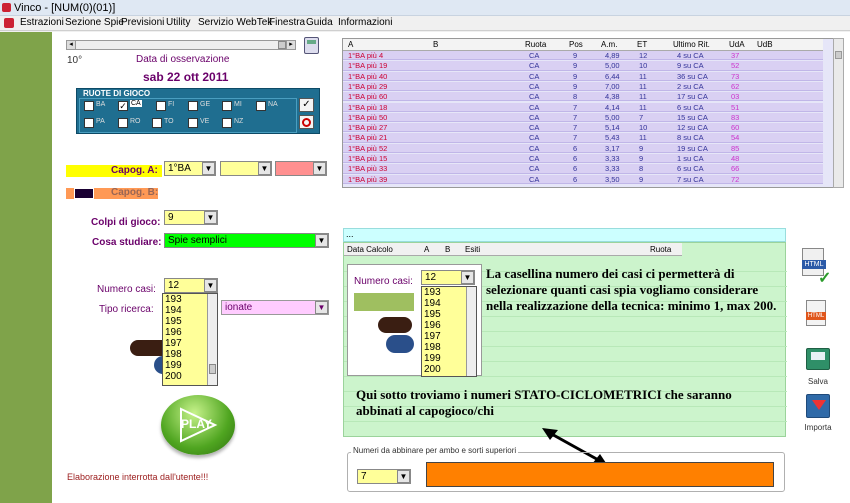 This screenshot has height=503, width=850. I want to click on menu-estrazioni: Estrazioni, so click(42, 22).